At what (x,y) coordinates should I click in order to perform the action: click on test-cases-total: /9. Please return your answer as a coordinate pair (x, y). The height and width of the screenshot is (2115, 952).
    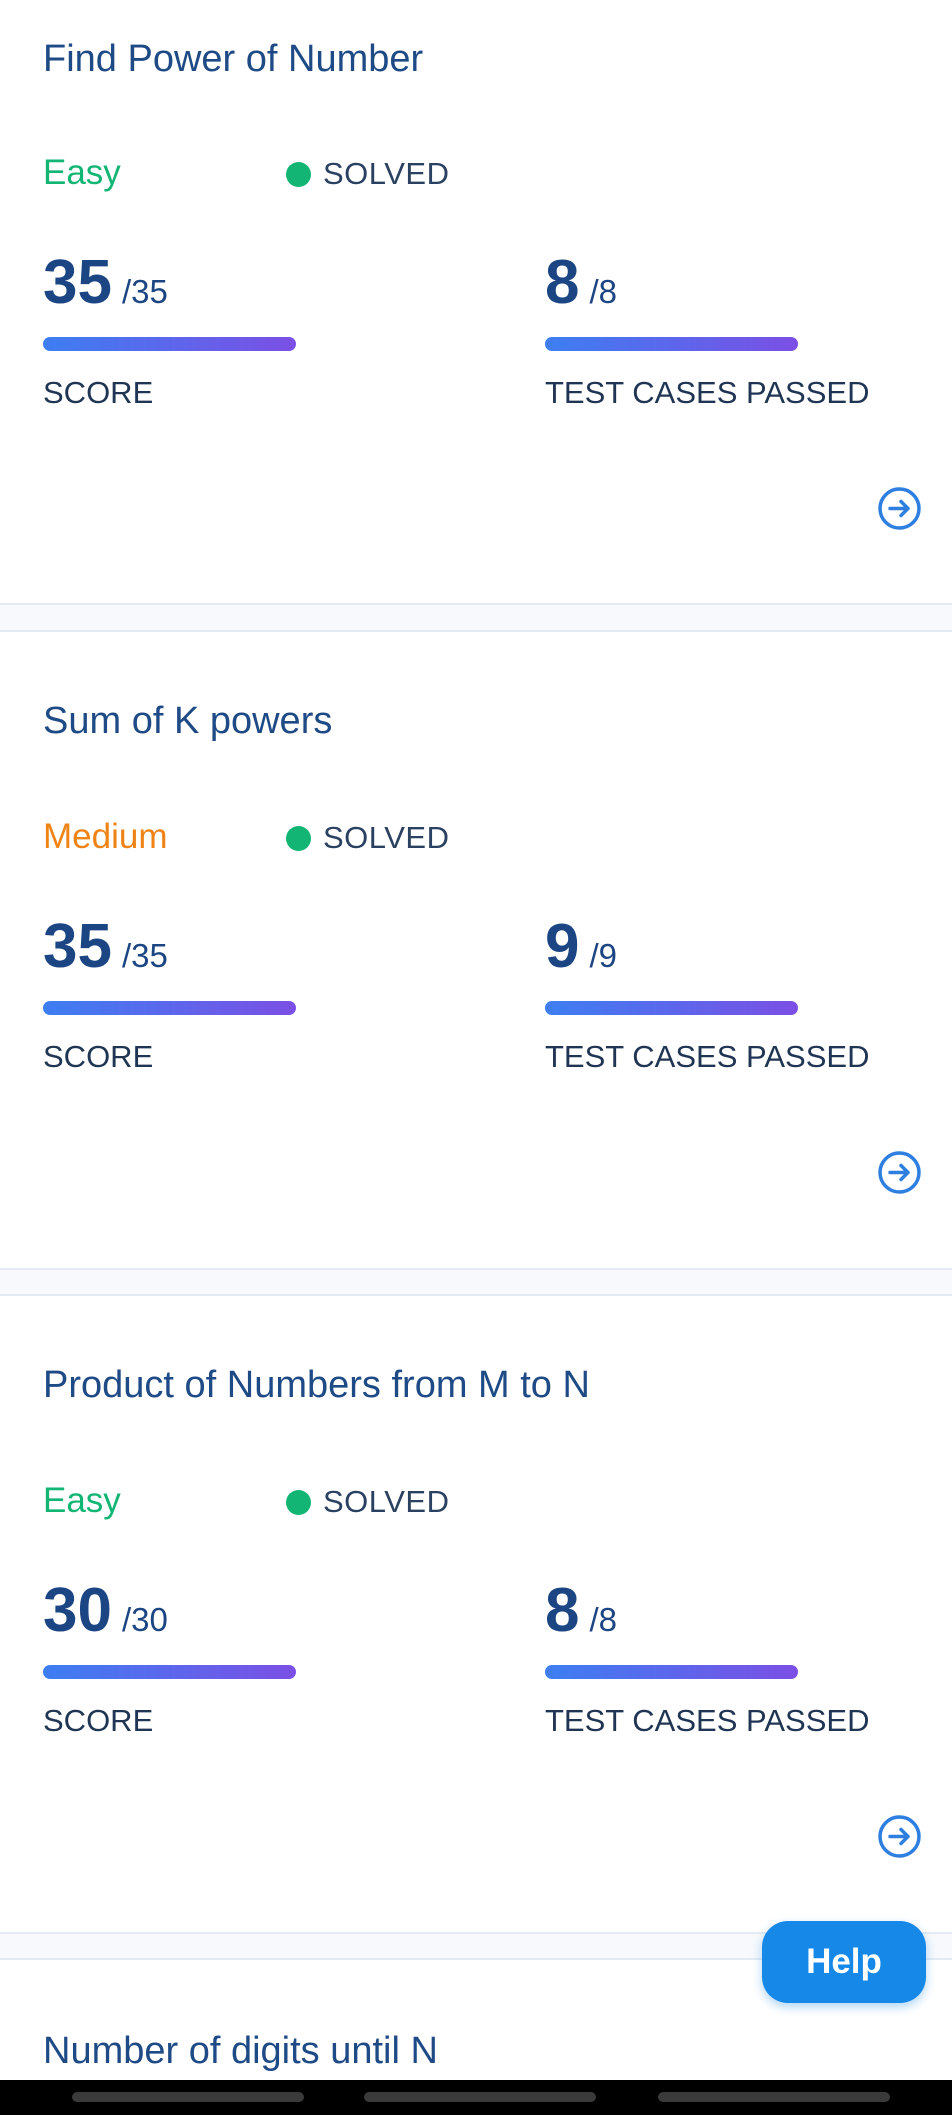
    Looking at the image, I should click on (603, 955).